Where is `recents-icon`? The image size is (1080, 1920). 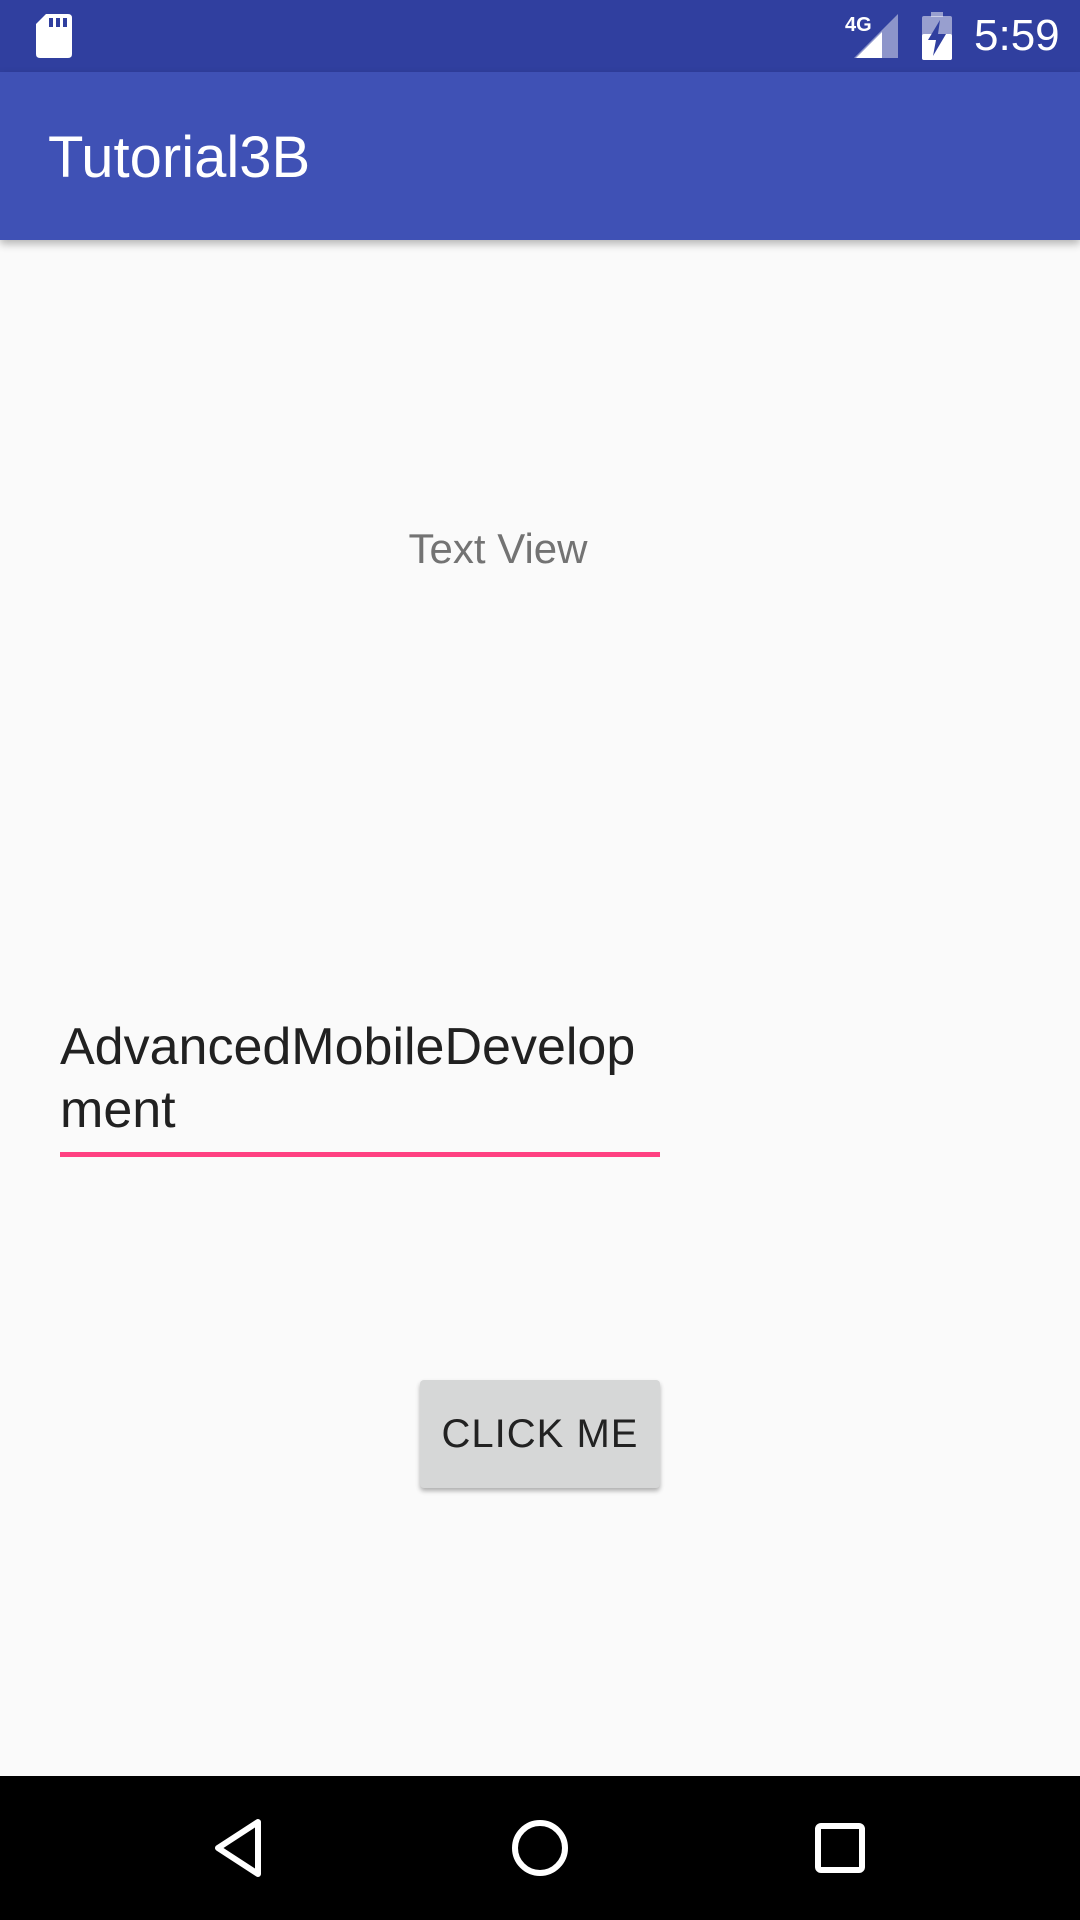
recents-icon is located at coordinates (840, 1848).